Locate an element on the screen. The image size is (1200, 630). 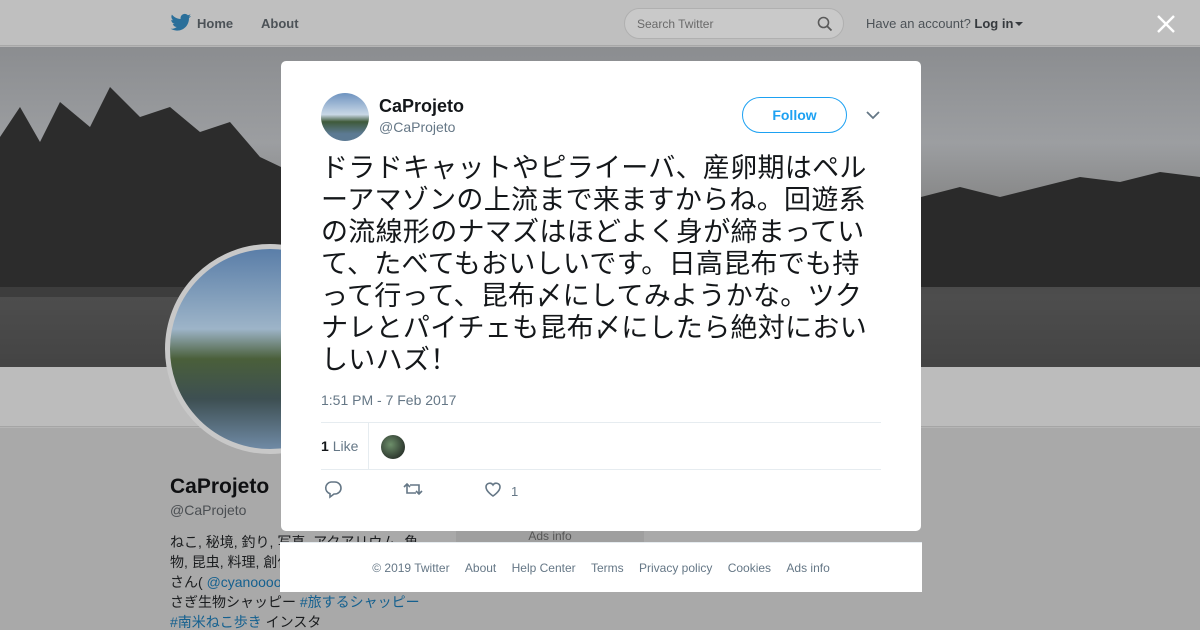
tweet-stats: 1 Like is located at coordinates (601, 446).